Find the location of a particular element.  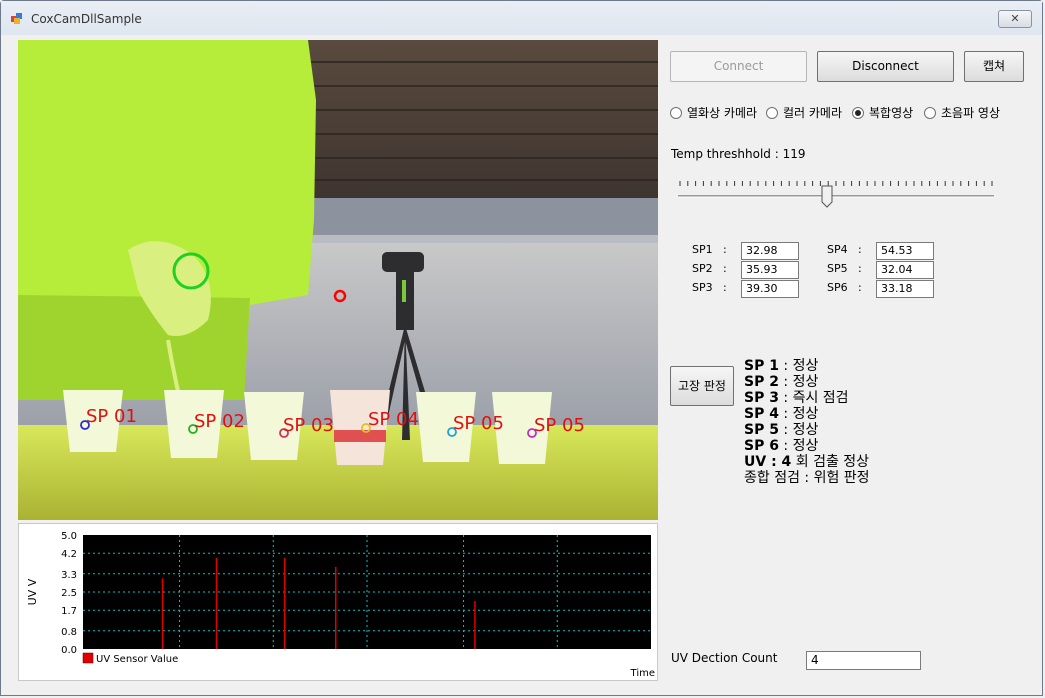

radio-label: 열화상 카메라 is located at coordinates (722, 113).